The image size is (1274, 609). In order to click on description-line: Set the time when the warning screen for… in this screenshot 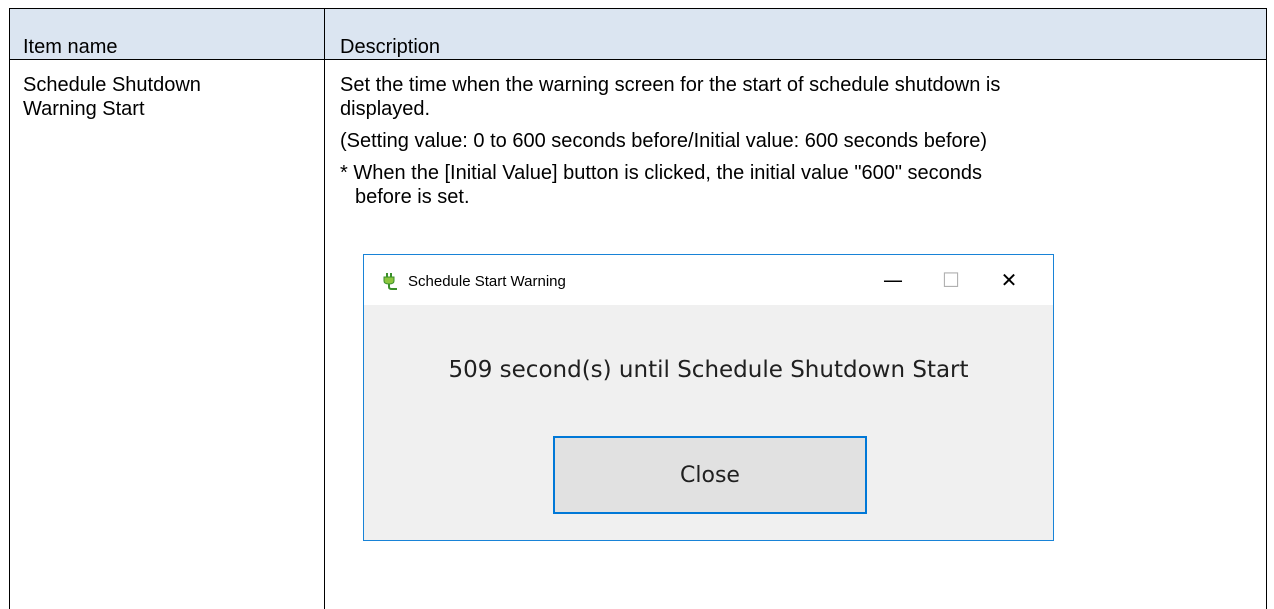, I will do `click(670, 85)`.